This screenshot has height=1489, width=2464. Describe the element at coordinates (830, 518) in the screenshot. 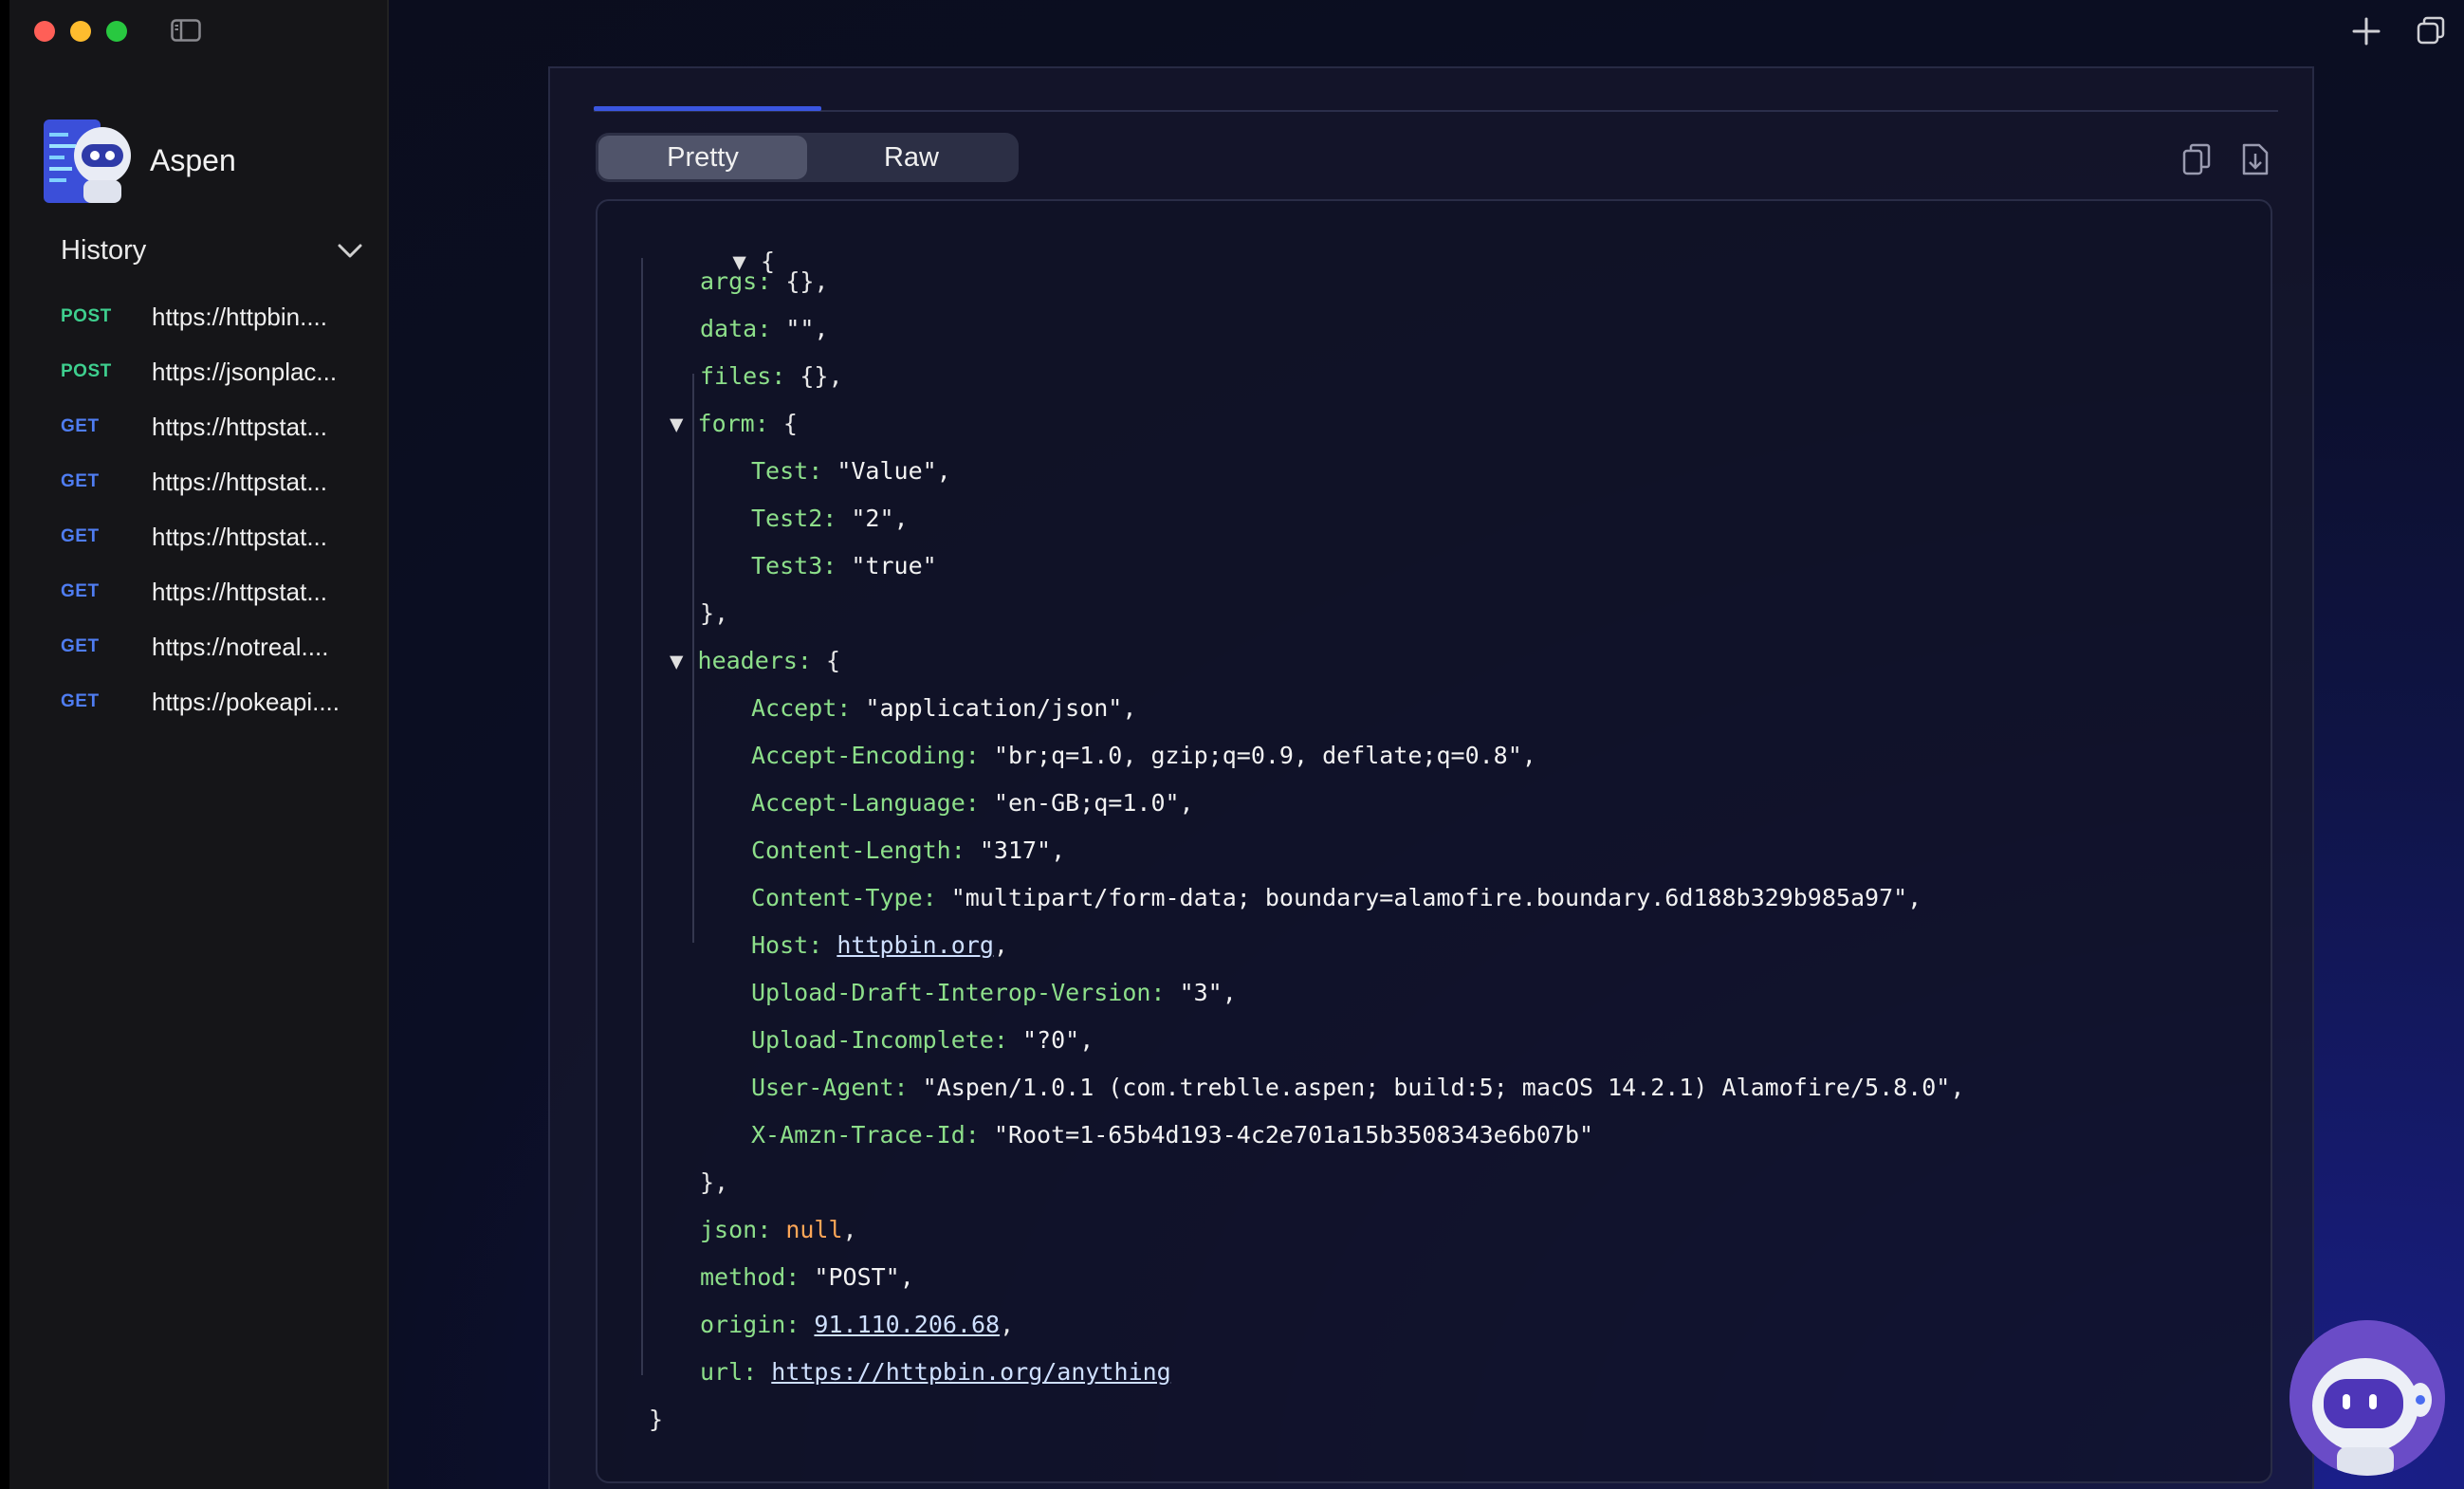

I see `json-line-form-test2: Test2: "2",` at that location.